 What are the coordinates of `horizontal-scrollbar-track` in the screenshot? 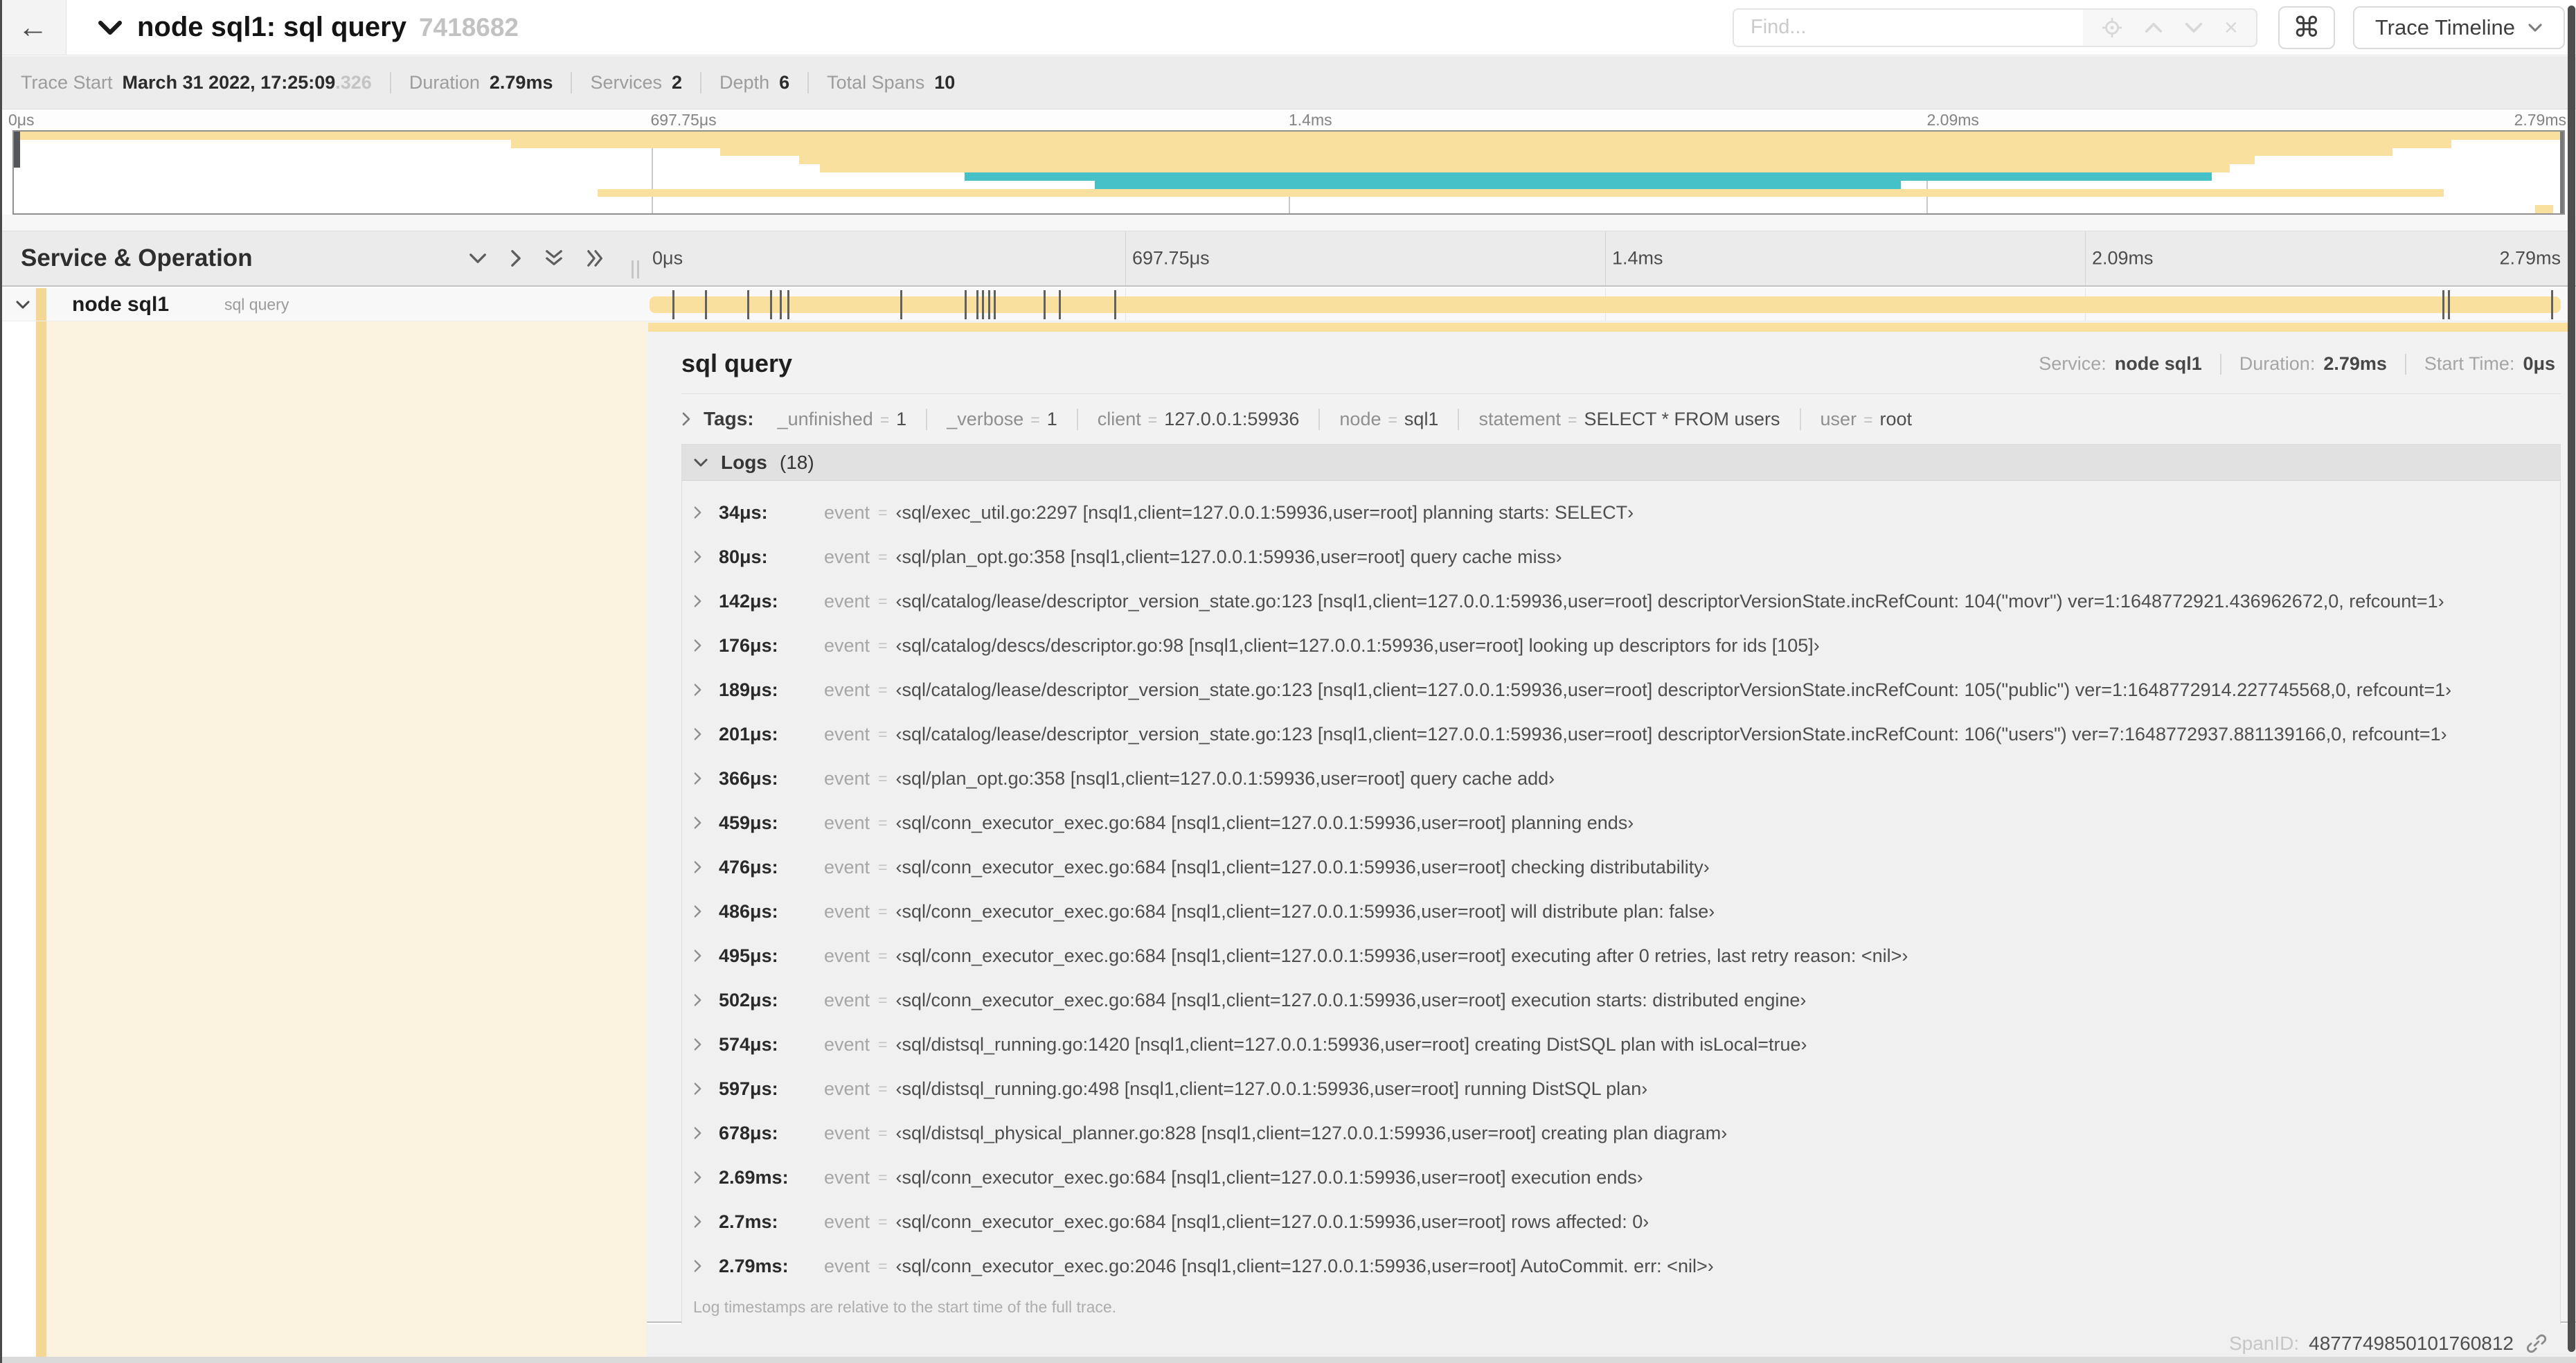 It's located at (1288, 1360).